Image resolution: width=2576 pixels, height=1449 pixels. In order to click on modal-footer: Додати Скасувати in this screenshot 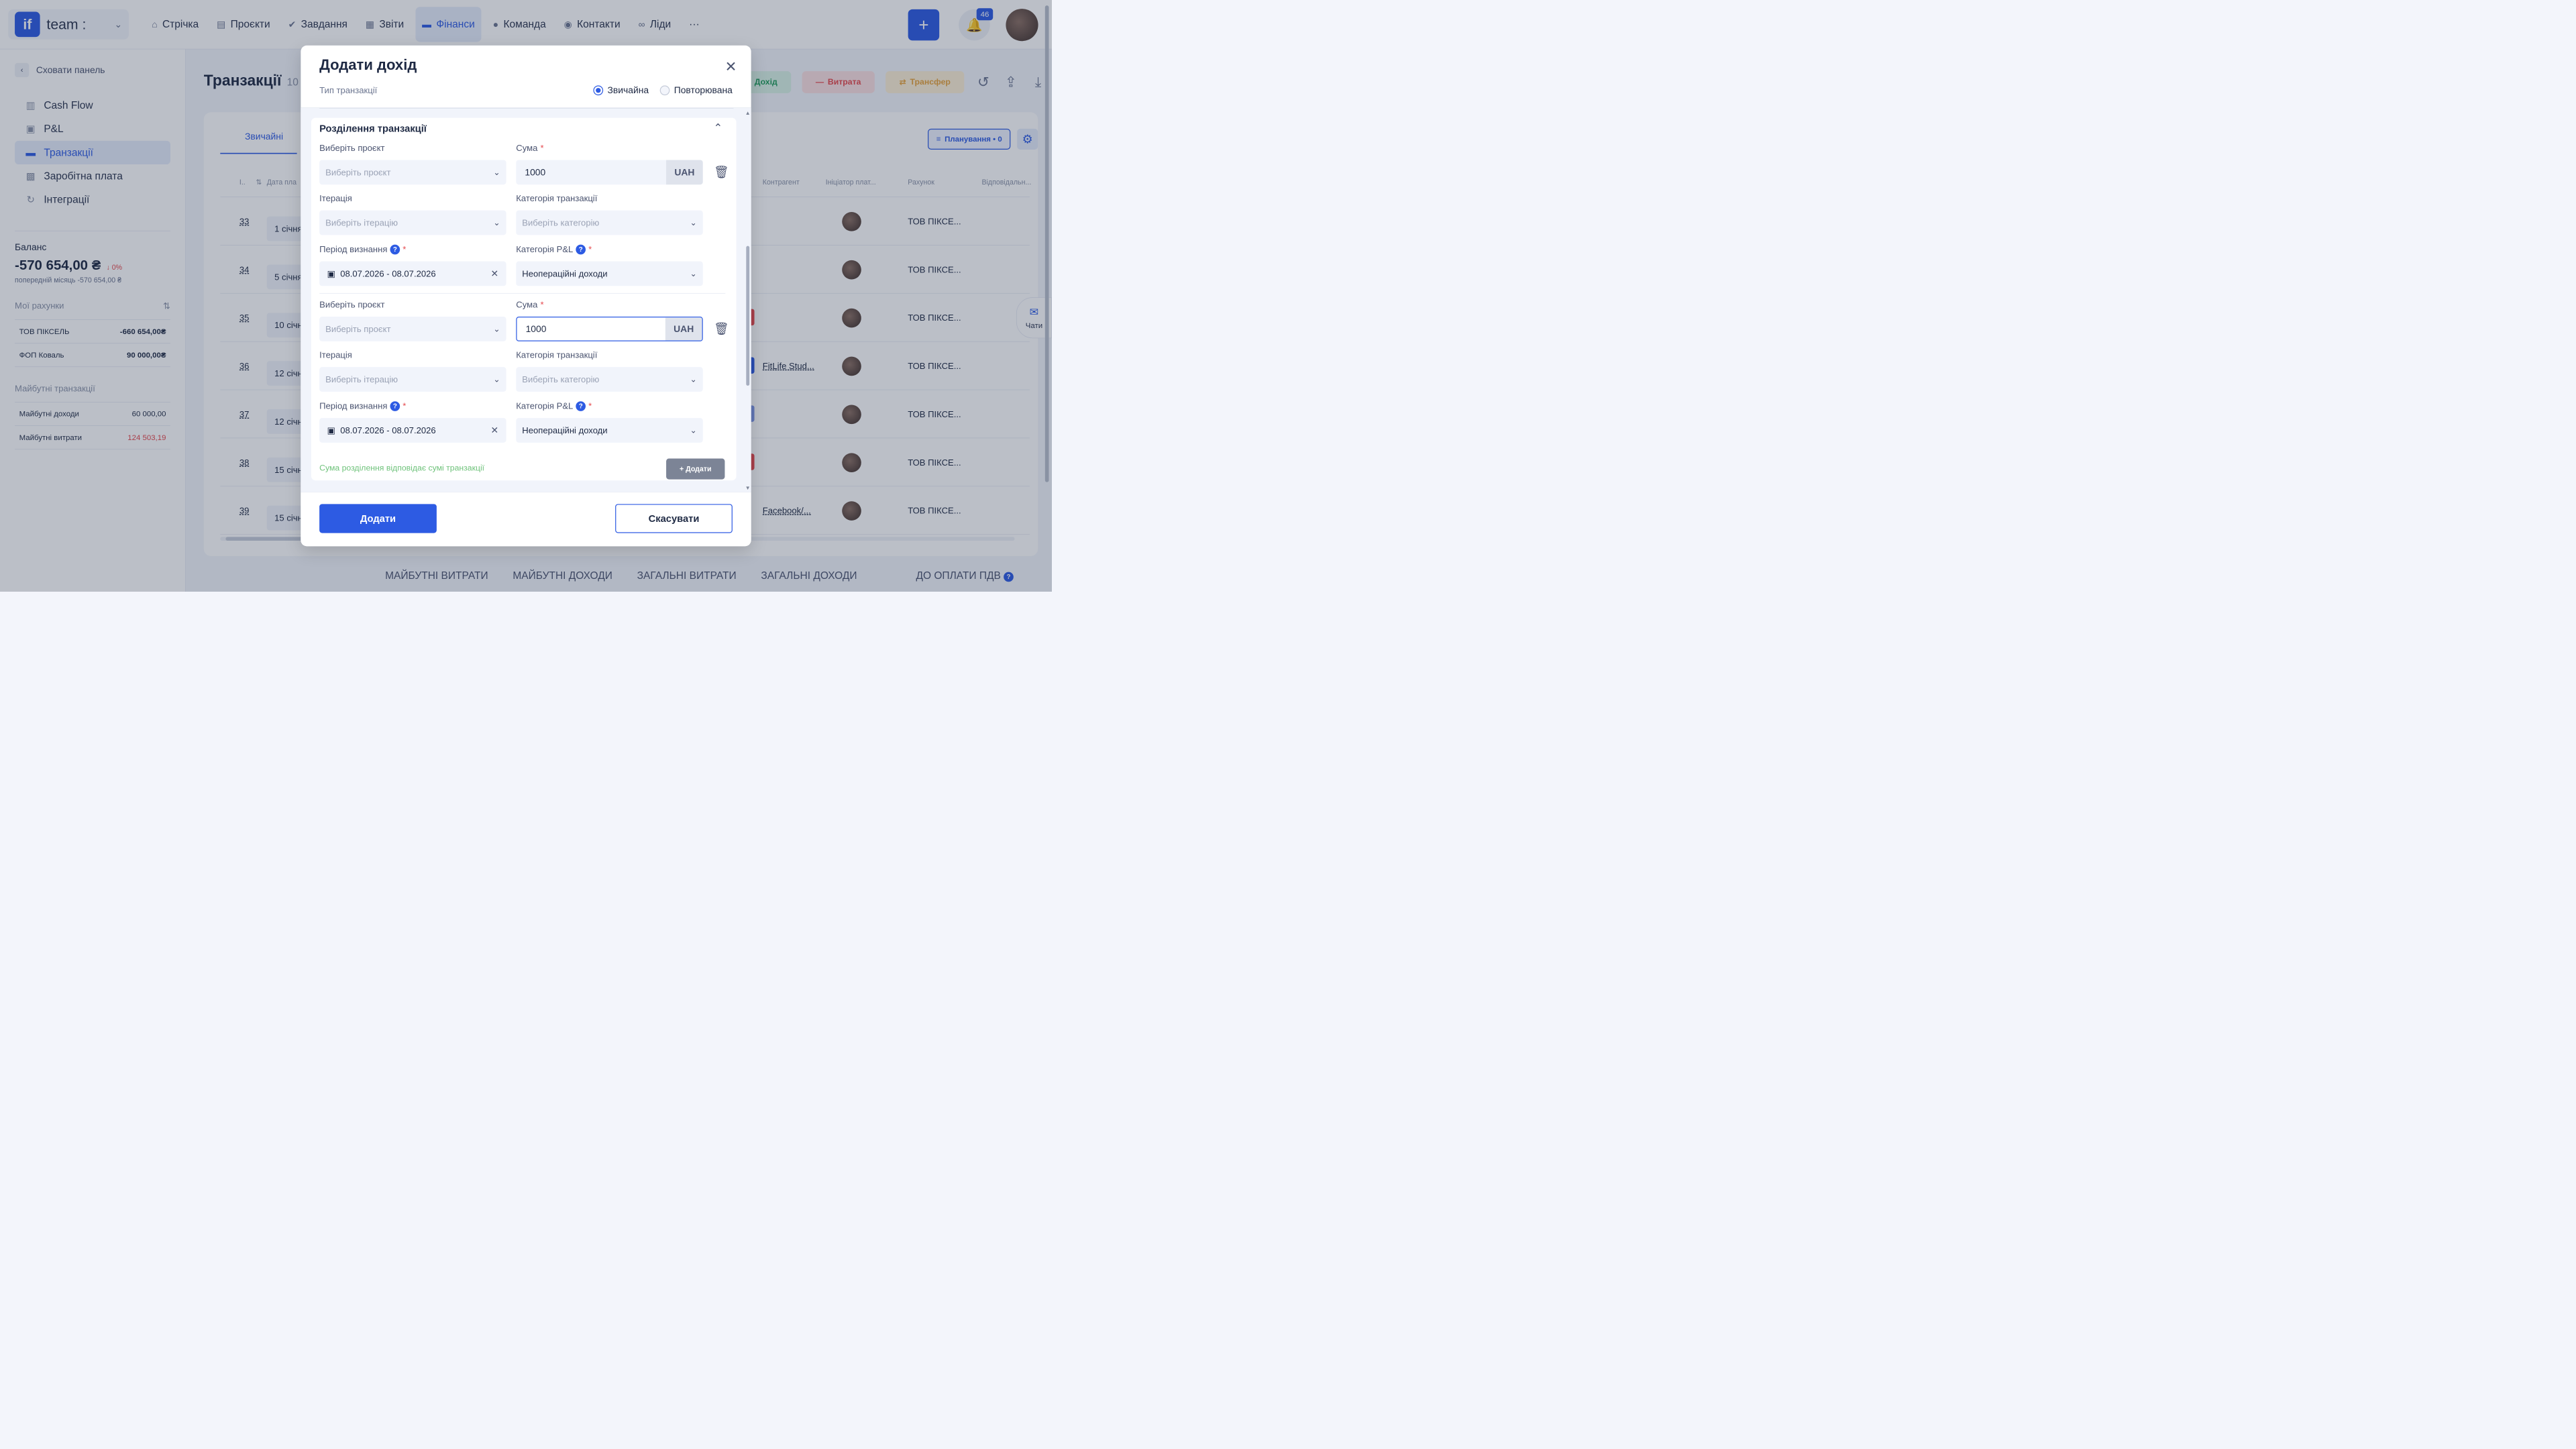, I will do `click(526, 519)`.